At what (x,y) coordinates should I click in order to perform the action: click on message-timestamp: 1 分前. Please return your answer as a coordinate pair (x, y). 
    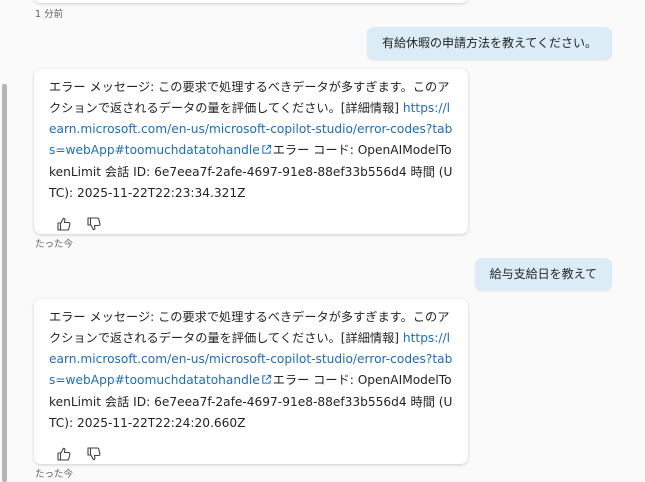
    Looking at the image, I should click on (49, 14).